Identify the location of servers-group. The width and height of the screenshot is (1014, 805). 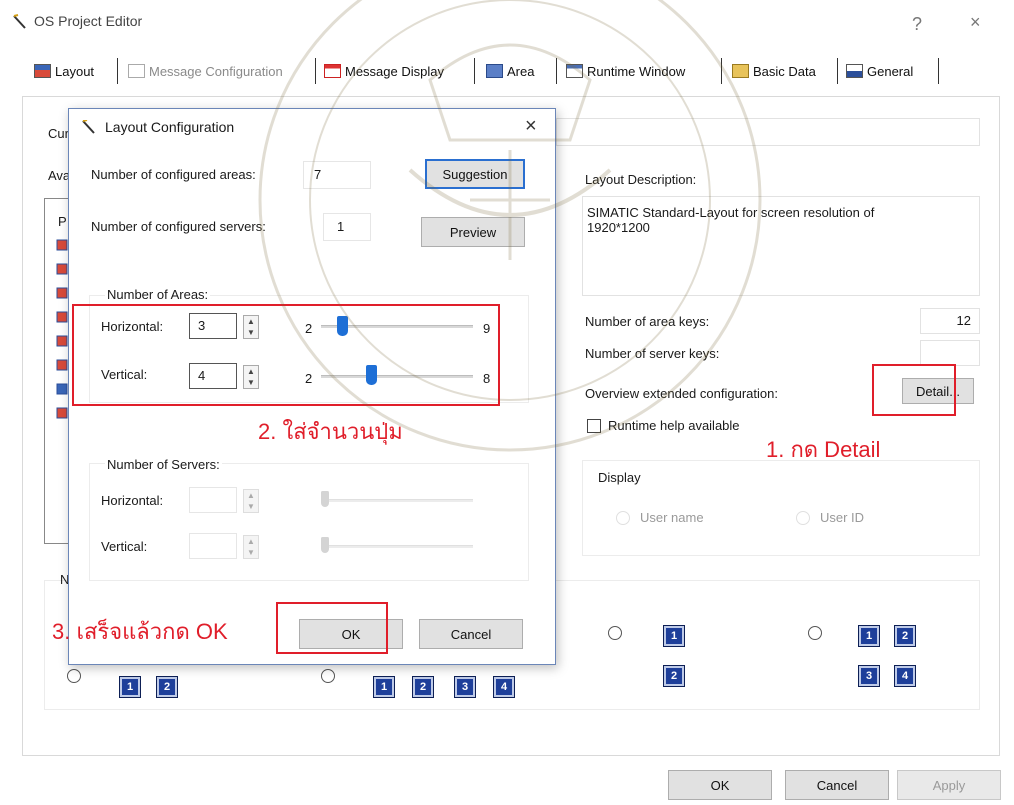
(309, 522).